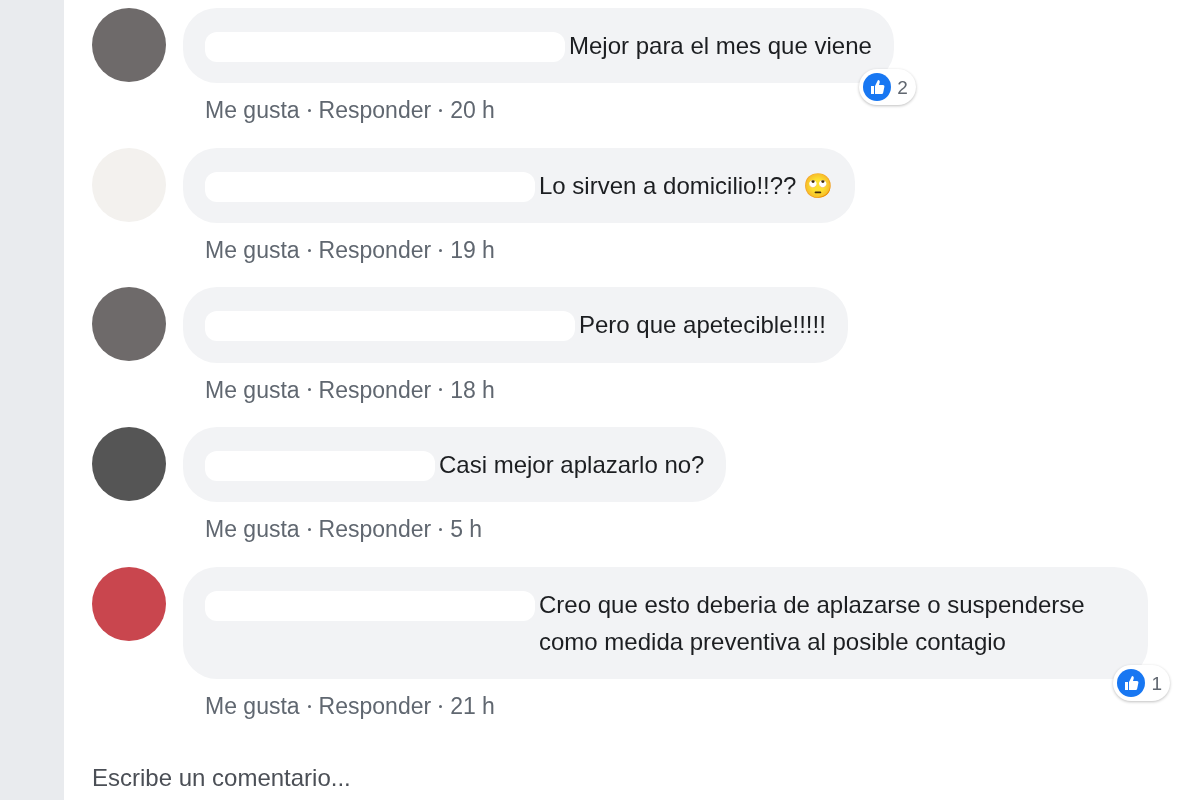 The width and height of the screenshot is (1200, 800). What do you see at coordinates (902, 87) in the screenshot?
I see `like-count: 2` at bounding box center [902, 87].